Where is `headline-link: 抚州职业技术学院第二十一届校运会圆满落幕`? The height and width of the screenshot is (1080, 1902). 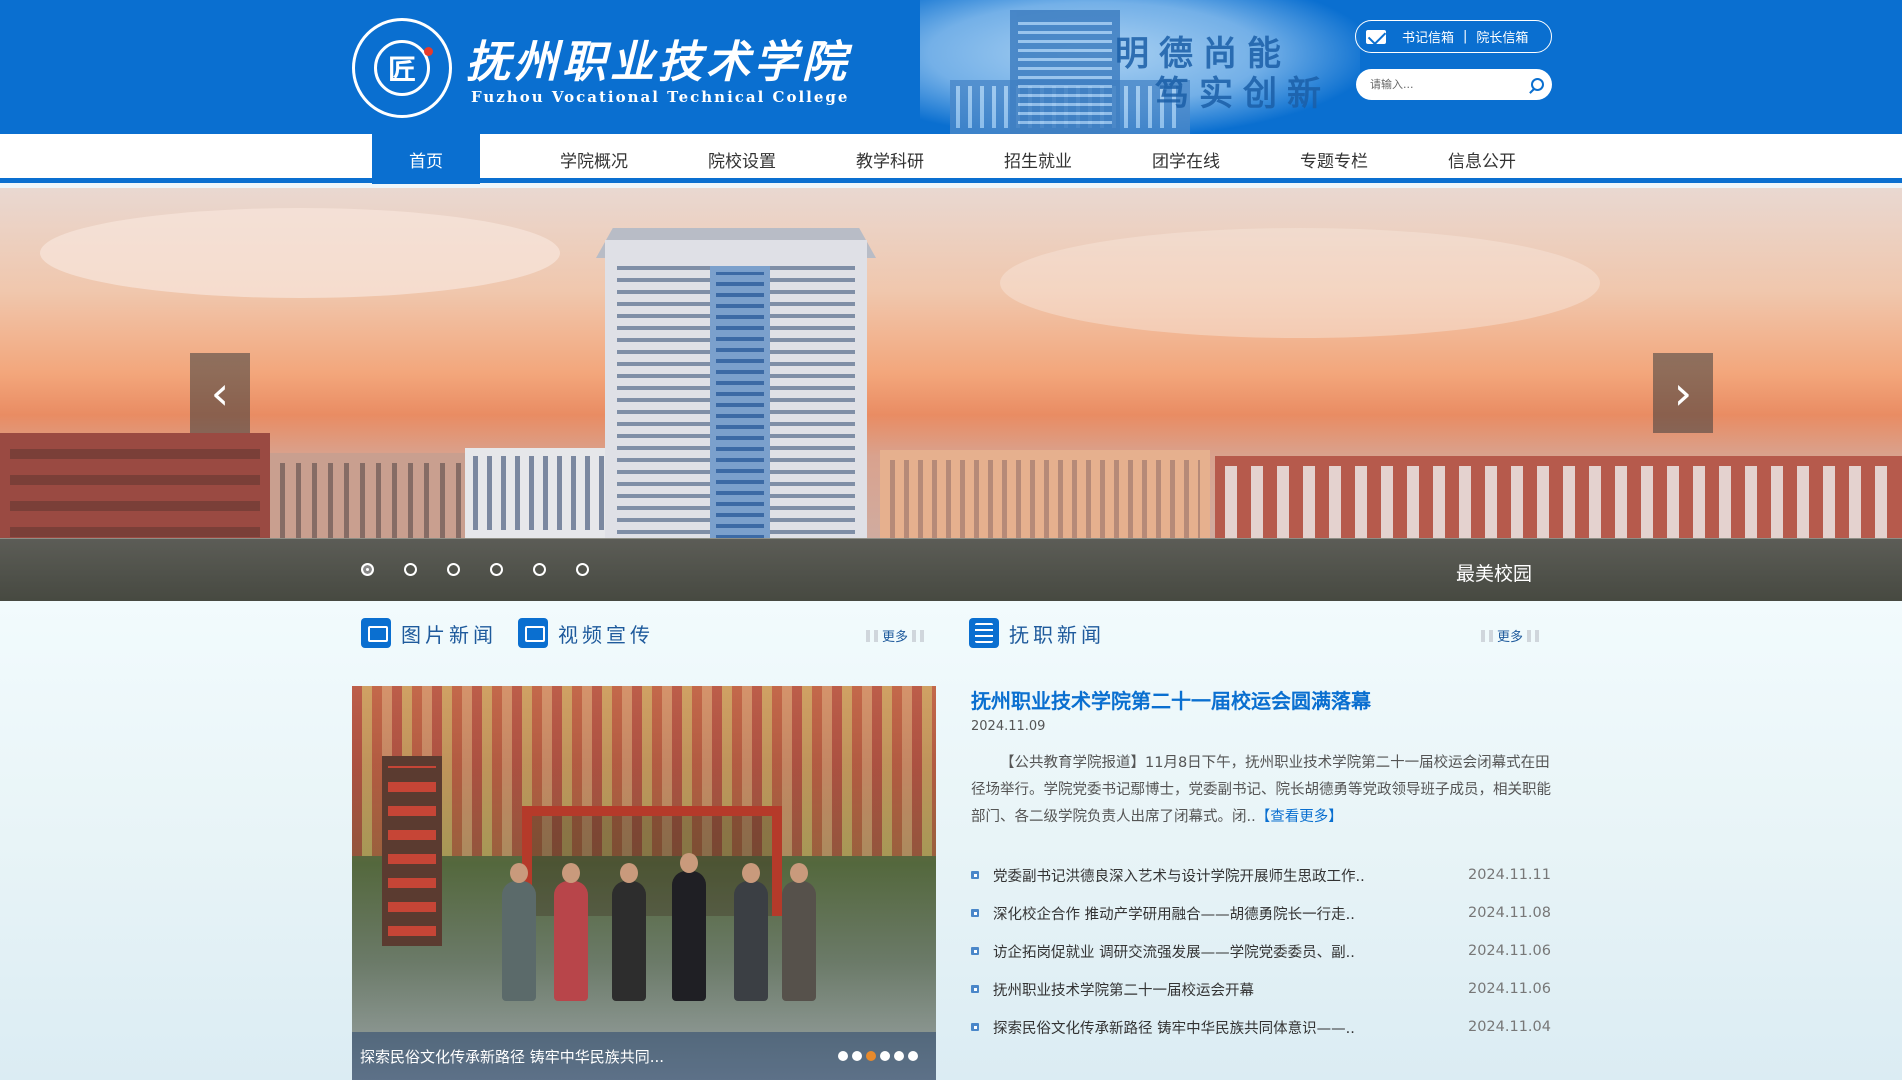
headline-link: 抚州职业技术学院第二十一届校运会圆满落幕 is located at coordinates (1171, 699).